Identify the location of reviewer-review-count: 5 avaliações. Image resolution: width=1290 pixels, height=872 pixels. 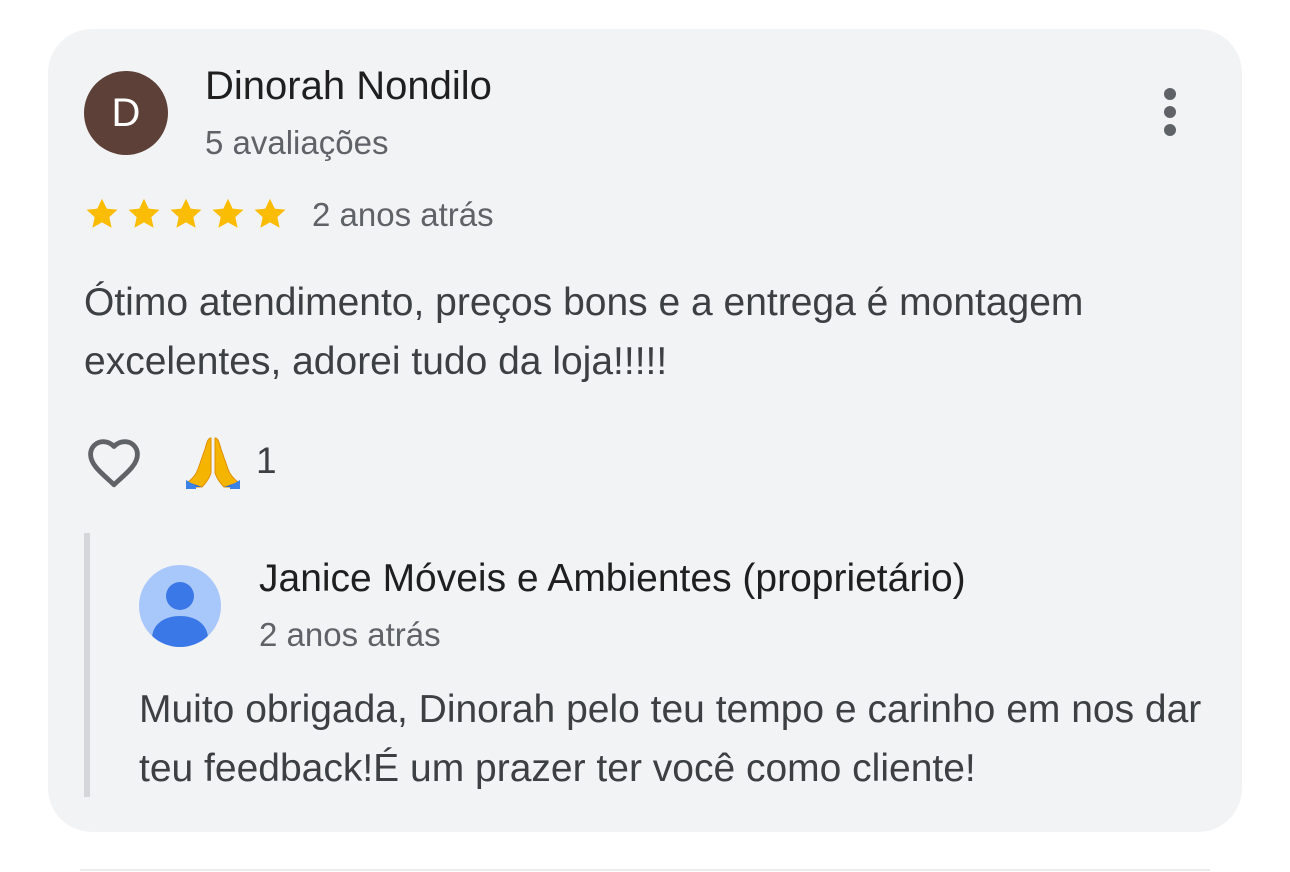
(297, 142).